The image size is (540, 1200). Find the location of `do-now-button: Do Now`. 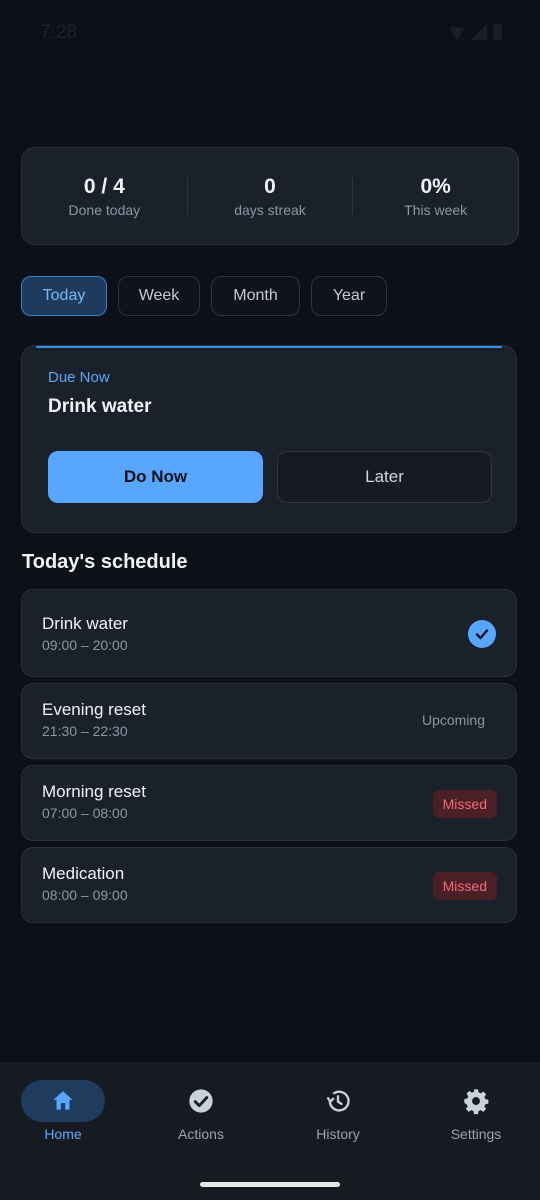

do-now-button: Do Now is located at coordinates (155, 477).